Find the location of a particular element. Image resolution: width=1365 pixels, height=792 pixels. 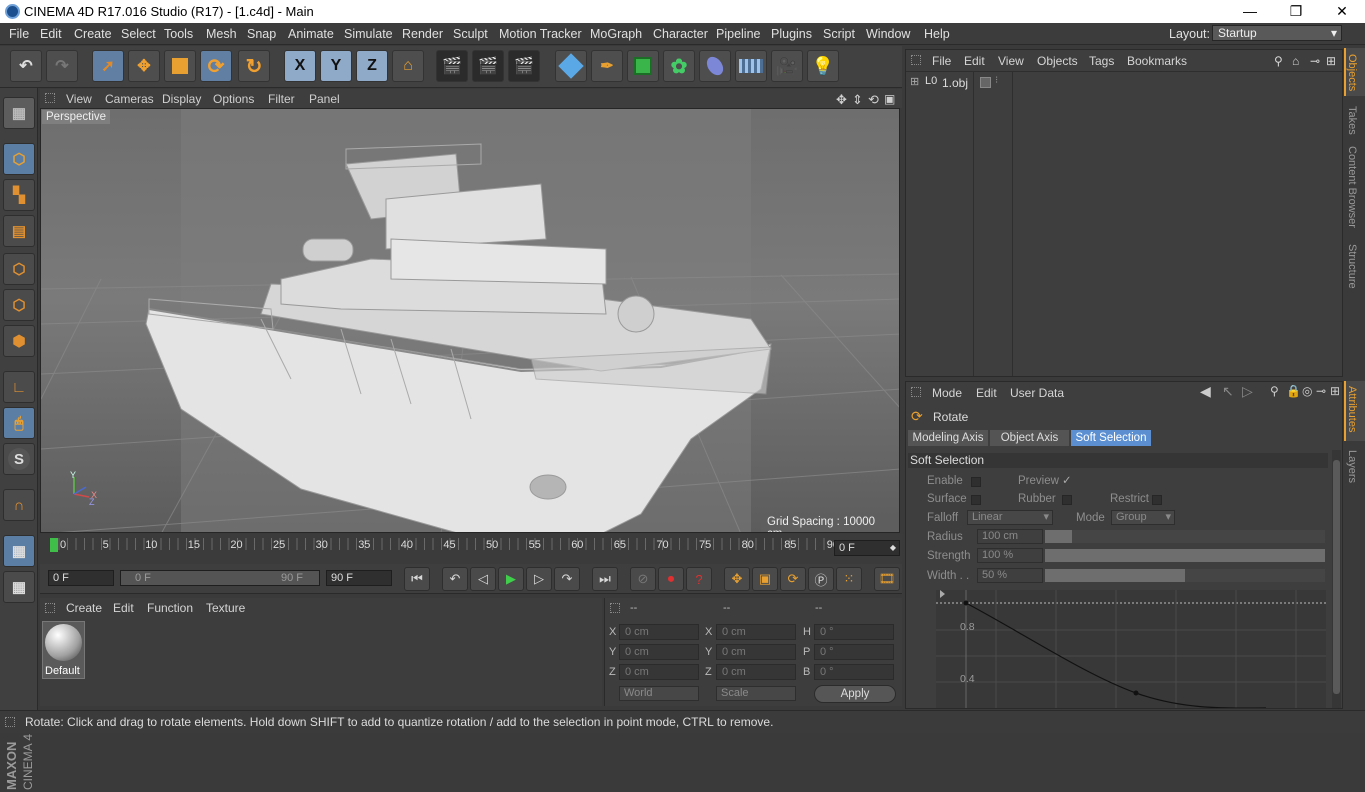

floor-scene-button is located at coordinates (751, 66).